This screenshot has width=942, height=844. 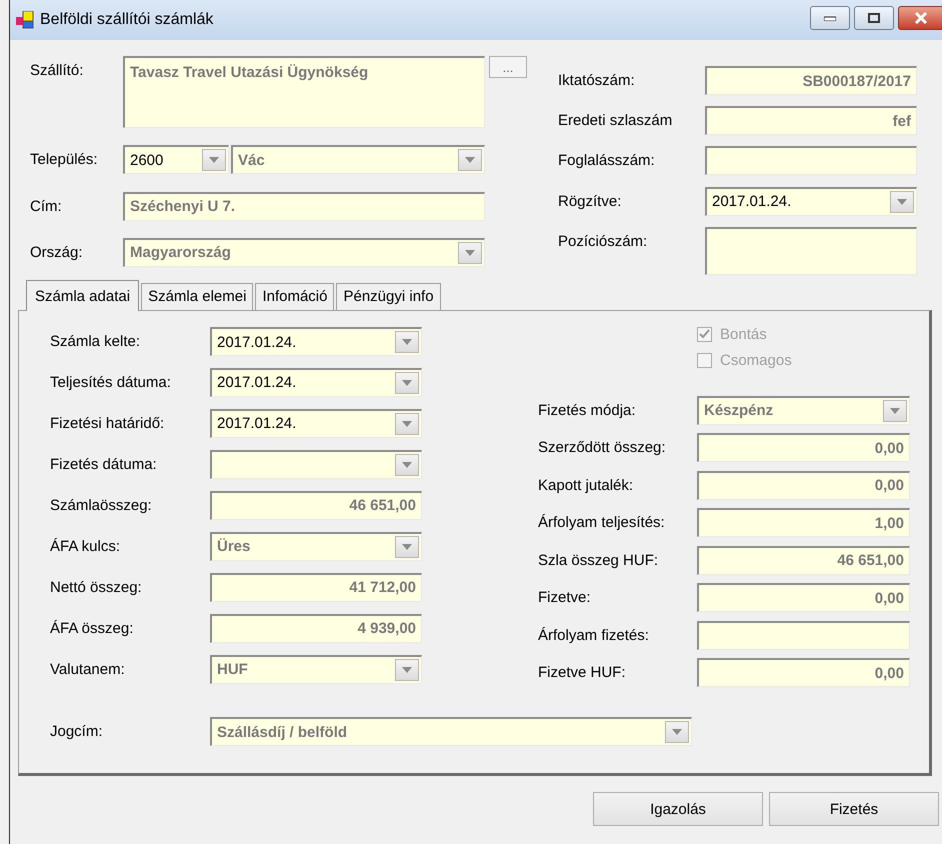 I want to click on maximize-icon, so click(x=874, y=18).